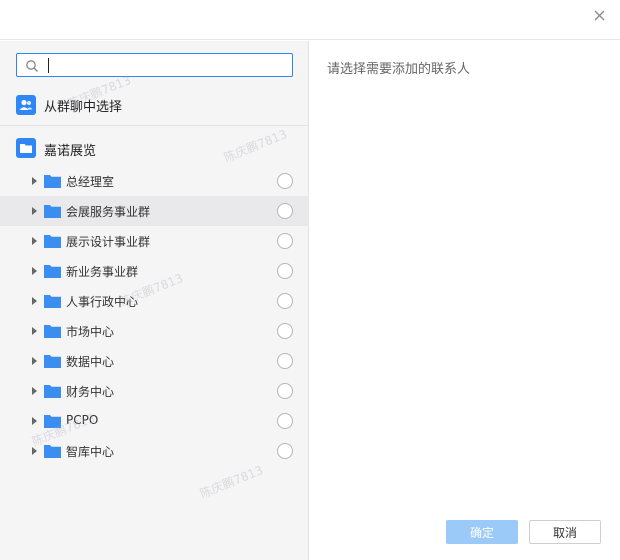 Image resolution: width=620 pixels, height=560 pixels. I want to click on dialog-titlebar, so click(310, 20).